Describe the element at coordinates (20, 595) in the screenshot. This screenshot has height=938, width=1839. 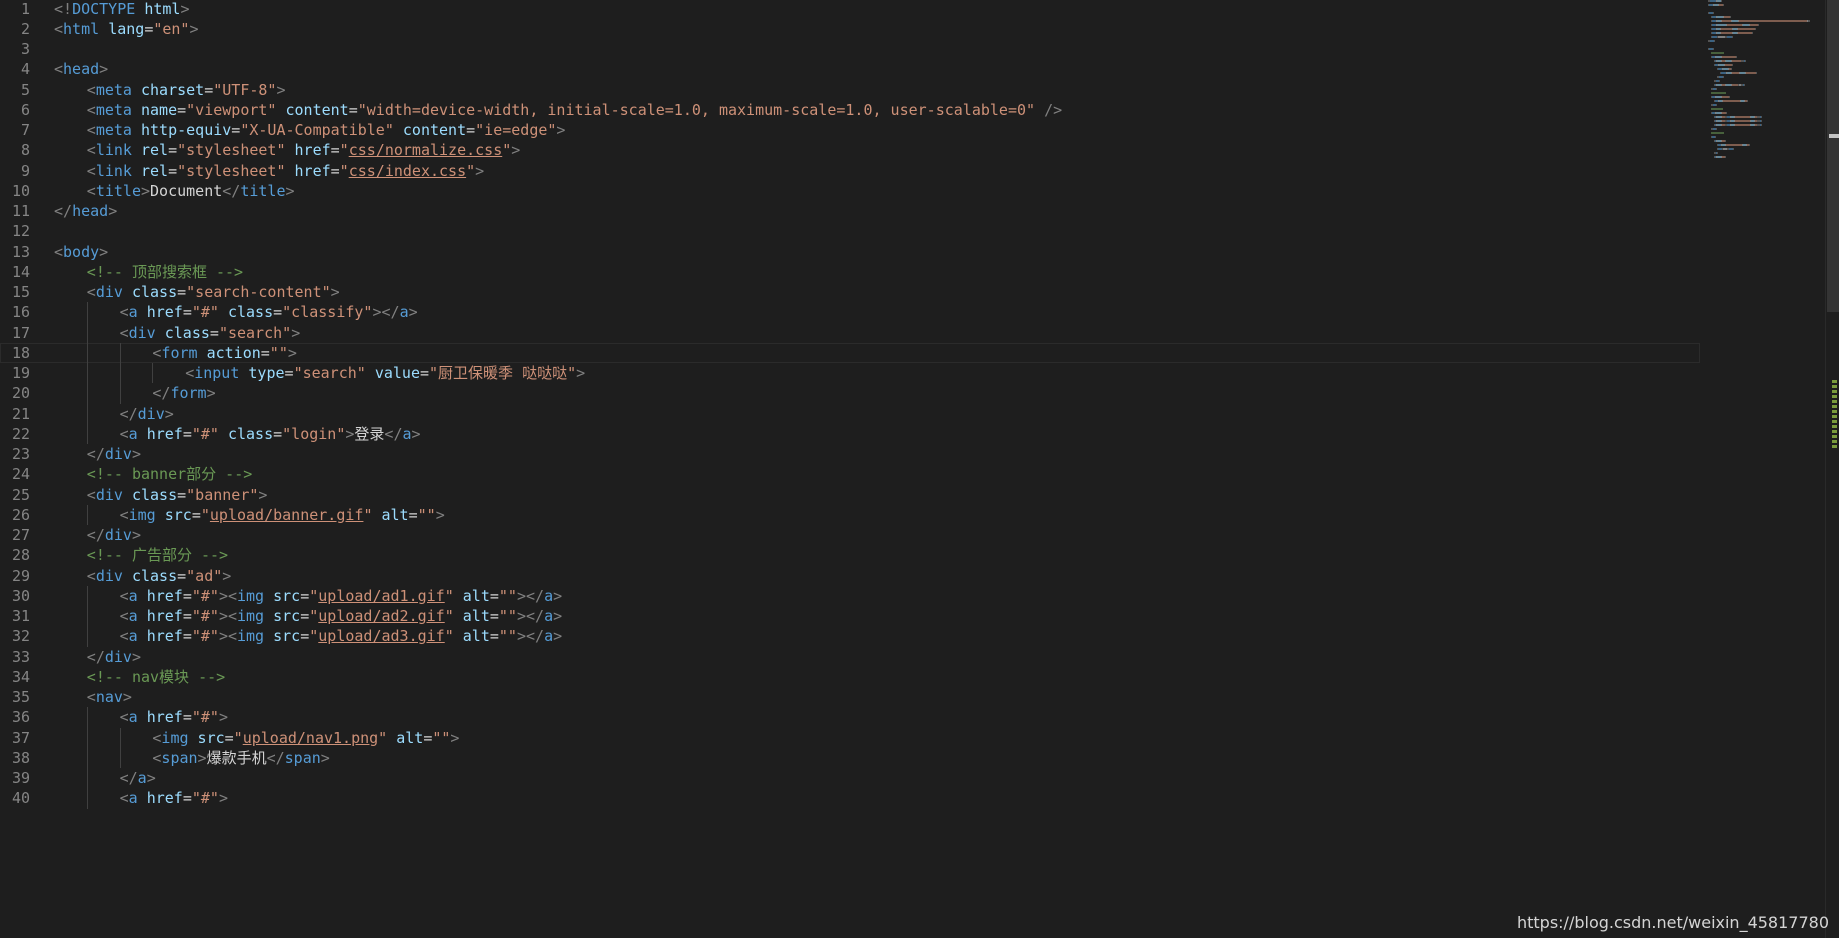
I see `line-number: 30` at that location.